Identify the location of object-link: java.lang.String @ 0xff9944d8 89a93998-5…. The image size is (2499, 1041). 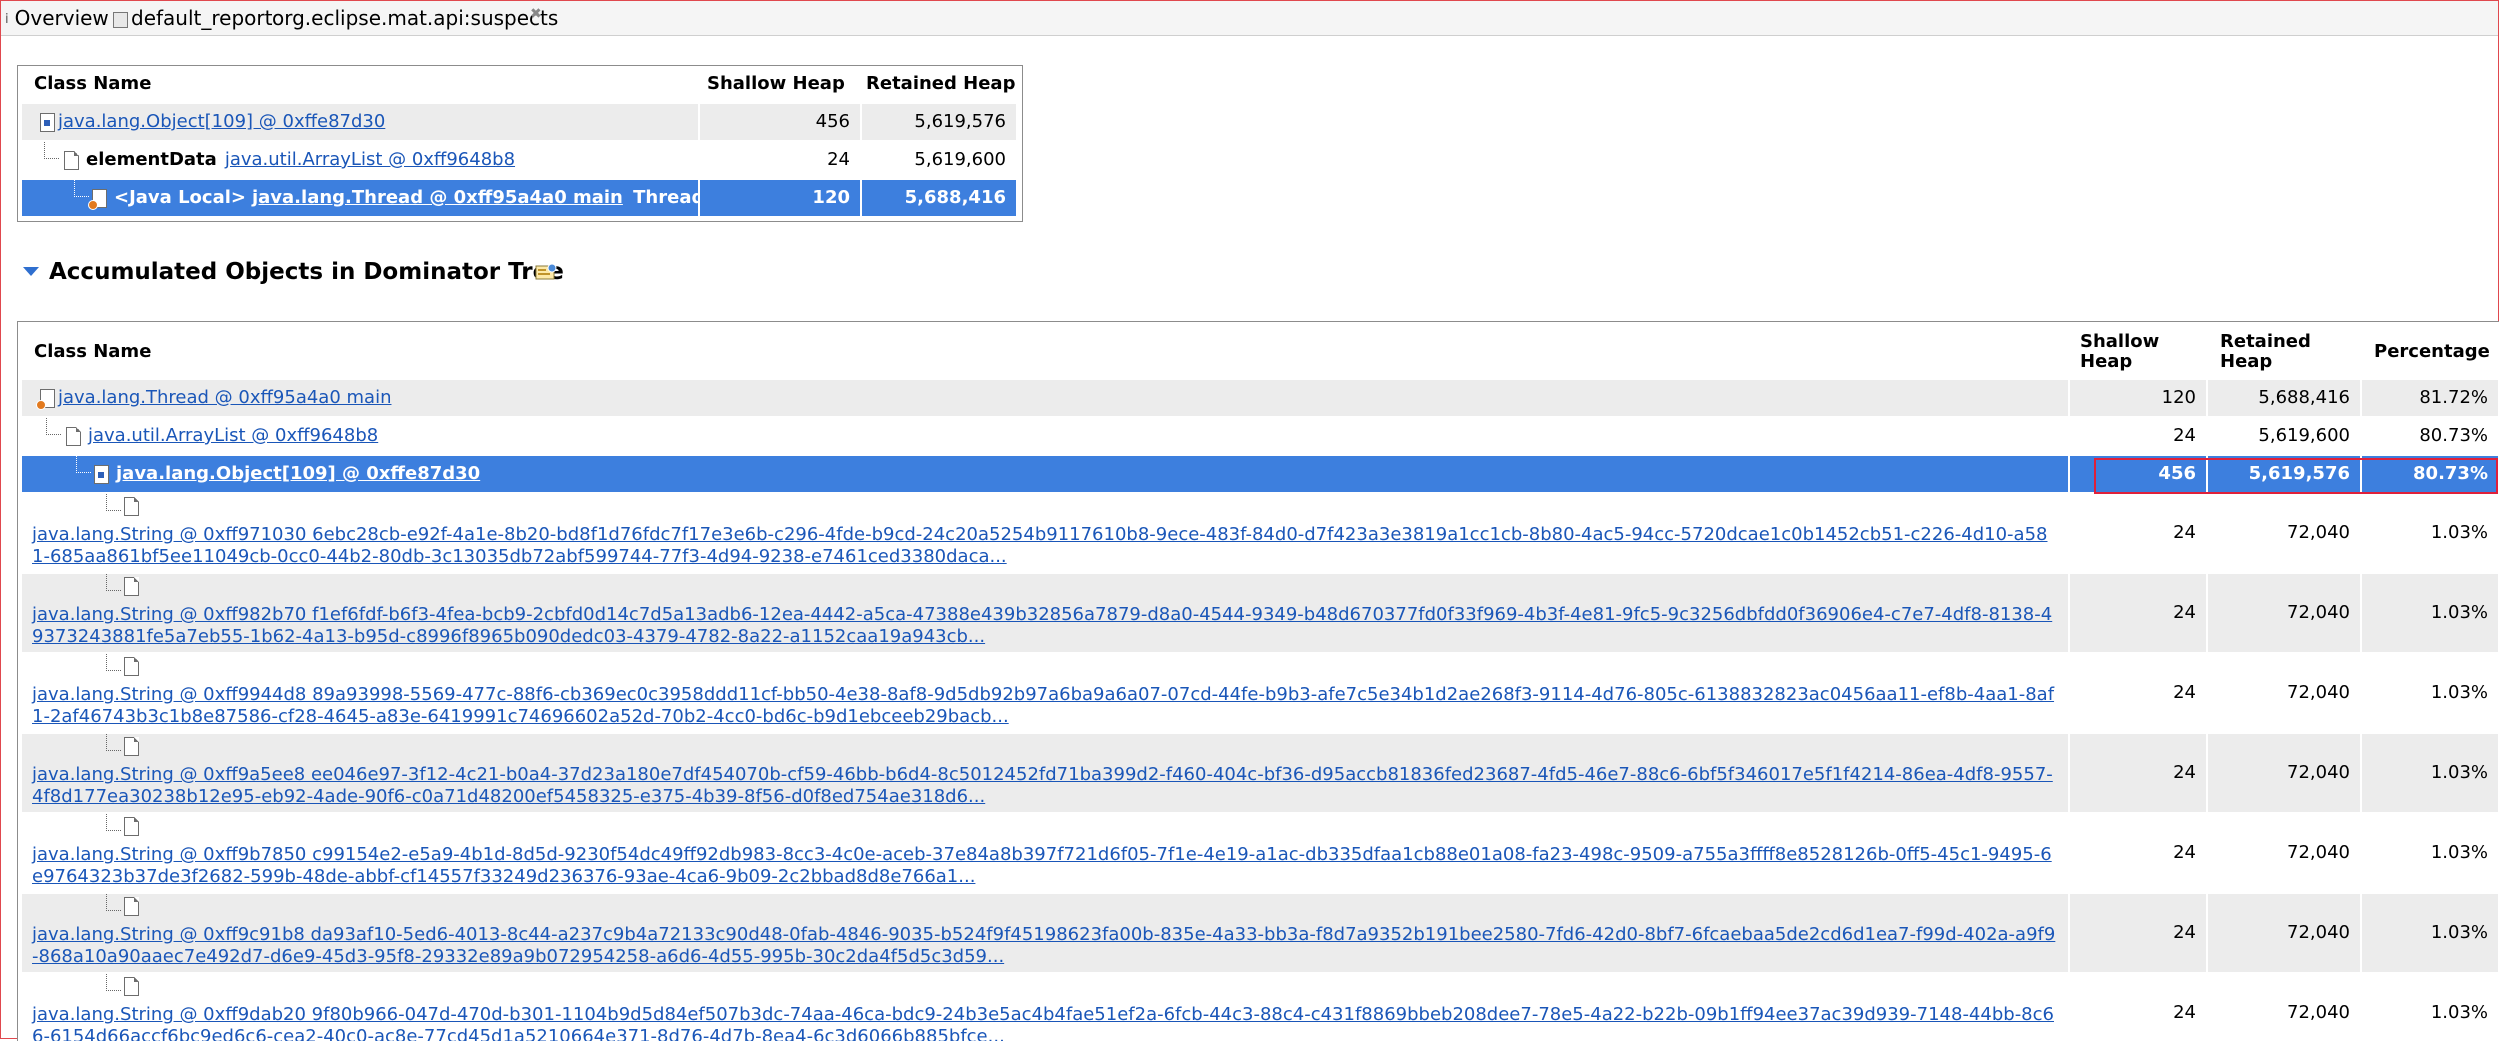
(1043, 705).